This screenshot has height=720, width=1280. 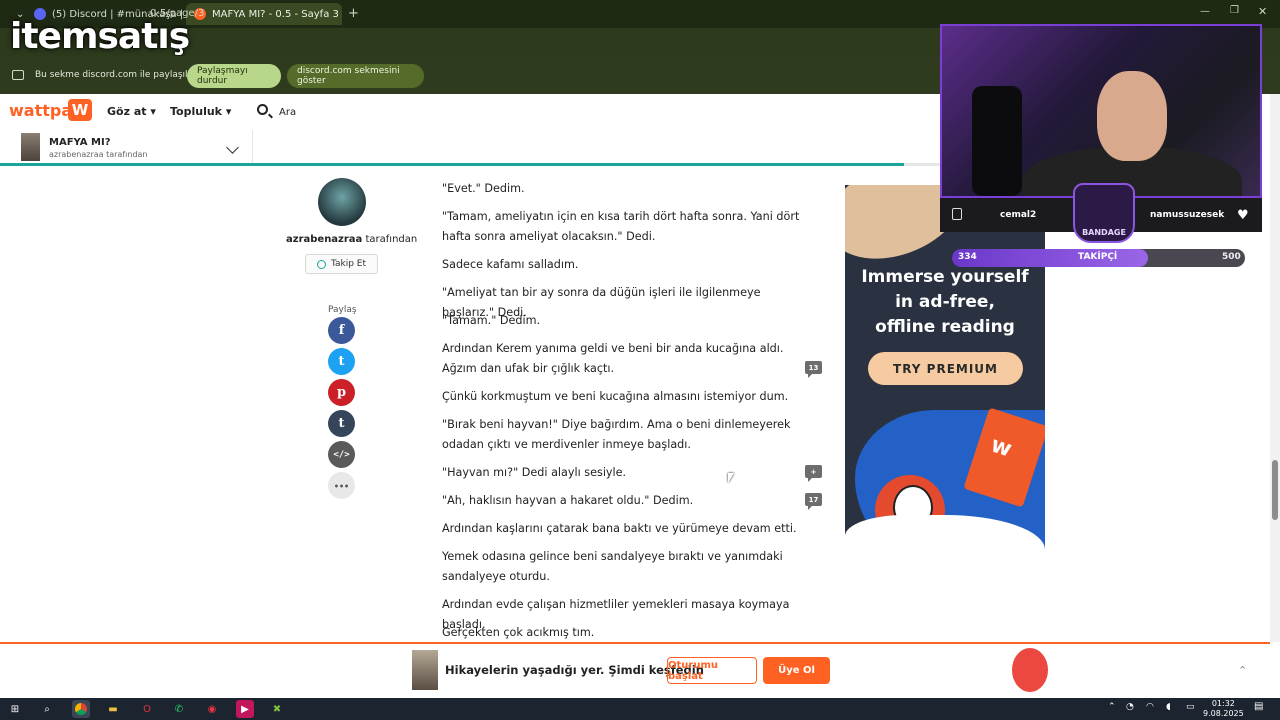 What do you see at coordinates (342, 202) in the screenshot?
I see `avatar` at bounding box center [342, 202].